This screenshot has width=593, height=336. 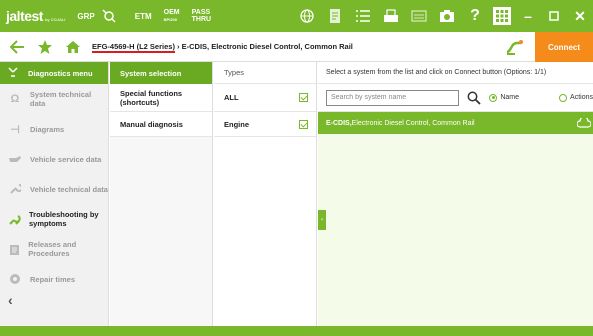 I want to click on search-row: Name Actions, so click(x=455, y=98).